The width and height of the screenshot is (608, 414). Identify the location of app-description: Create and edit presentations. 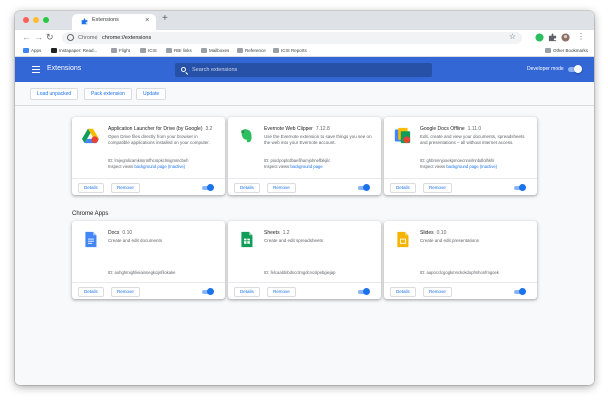
(450, 240).